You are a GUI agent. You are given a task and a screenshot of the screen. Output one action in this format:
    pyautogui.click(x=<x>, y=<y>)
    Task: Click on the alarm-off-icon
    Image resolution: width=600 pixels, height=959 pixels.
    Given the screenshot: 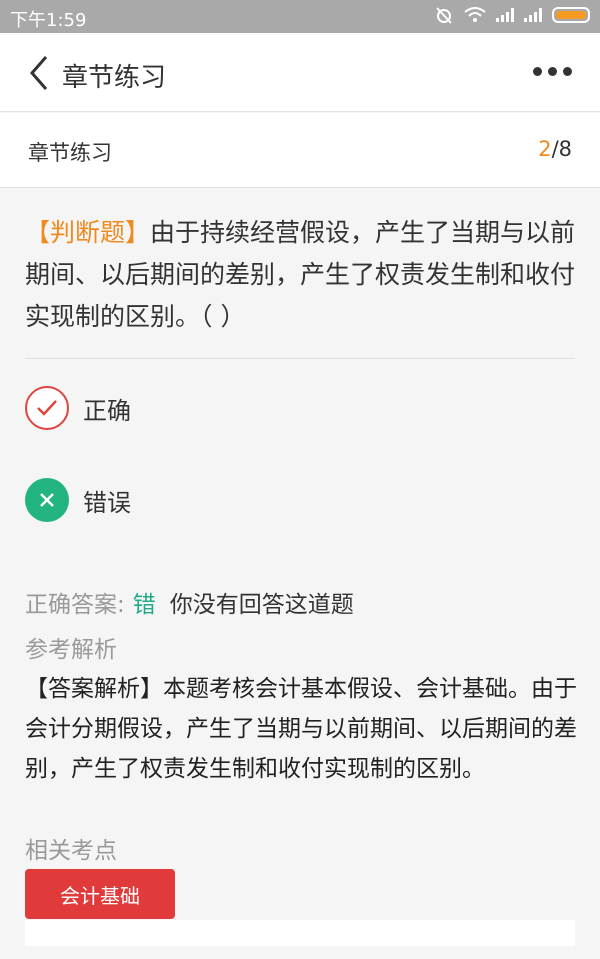 What is the action you would take?
    pyautogui.click(x=444, y=15)
    